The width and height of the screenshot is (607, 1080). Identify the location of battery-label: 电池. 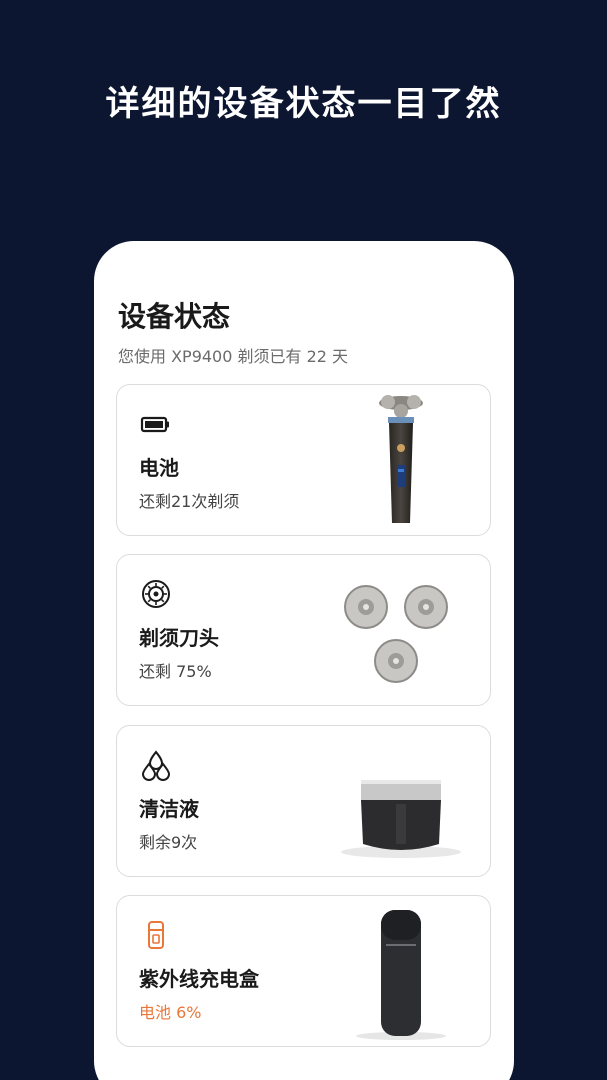
(159, 468).